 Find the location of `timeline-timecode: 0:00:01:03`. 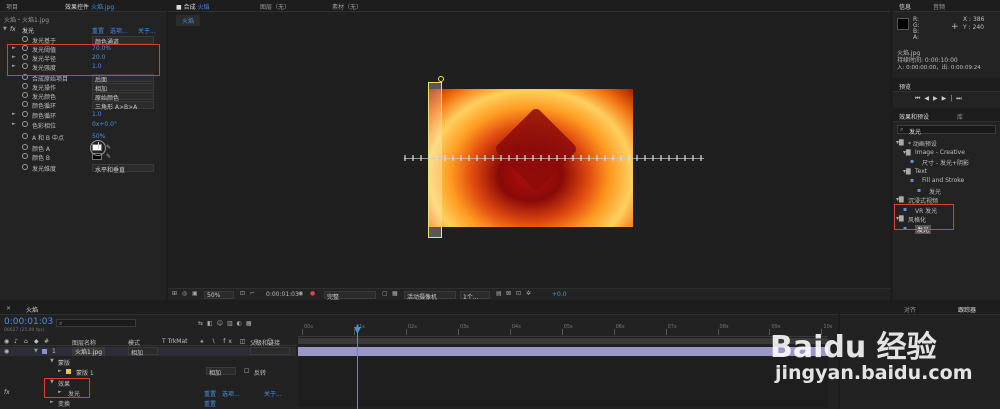

timeline-timecode: 0:00:01:03 is located at coordinates (28, 322).